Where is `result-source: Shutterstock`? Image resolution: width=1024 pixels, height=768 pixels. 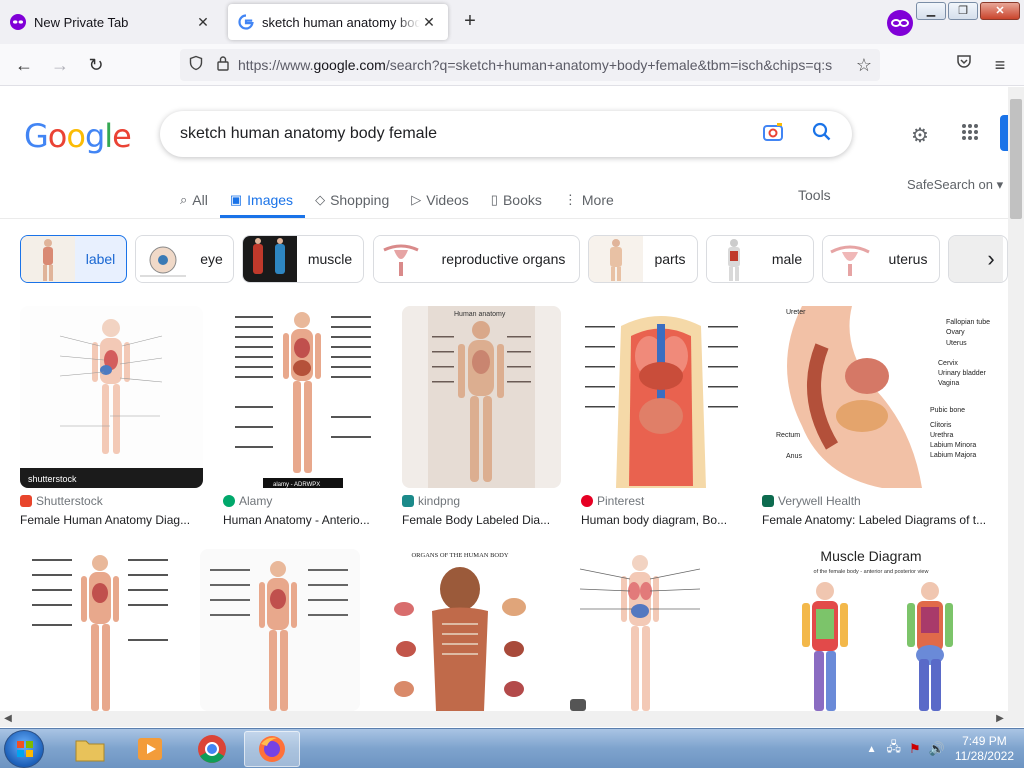
result-source: Shutterstock is located at coordinates (61, 501).